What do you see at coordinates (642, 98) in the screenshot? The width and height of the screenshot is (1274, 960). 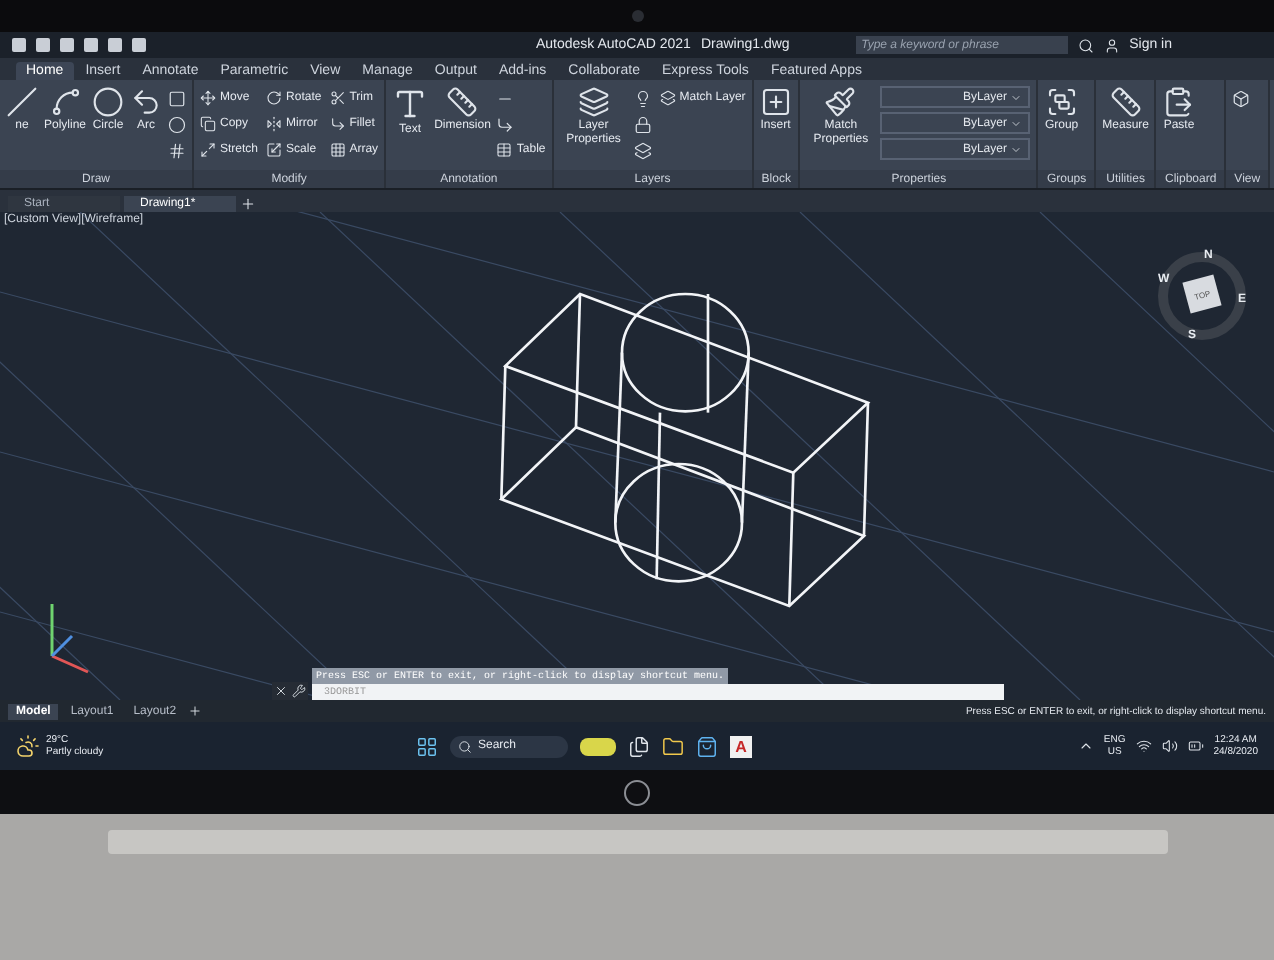 I see `bulb-icon` at bounding box center [642, 98].